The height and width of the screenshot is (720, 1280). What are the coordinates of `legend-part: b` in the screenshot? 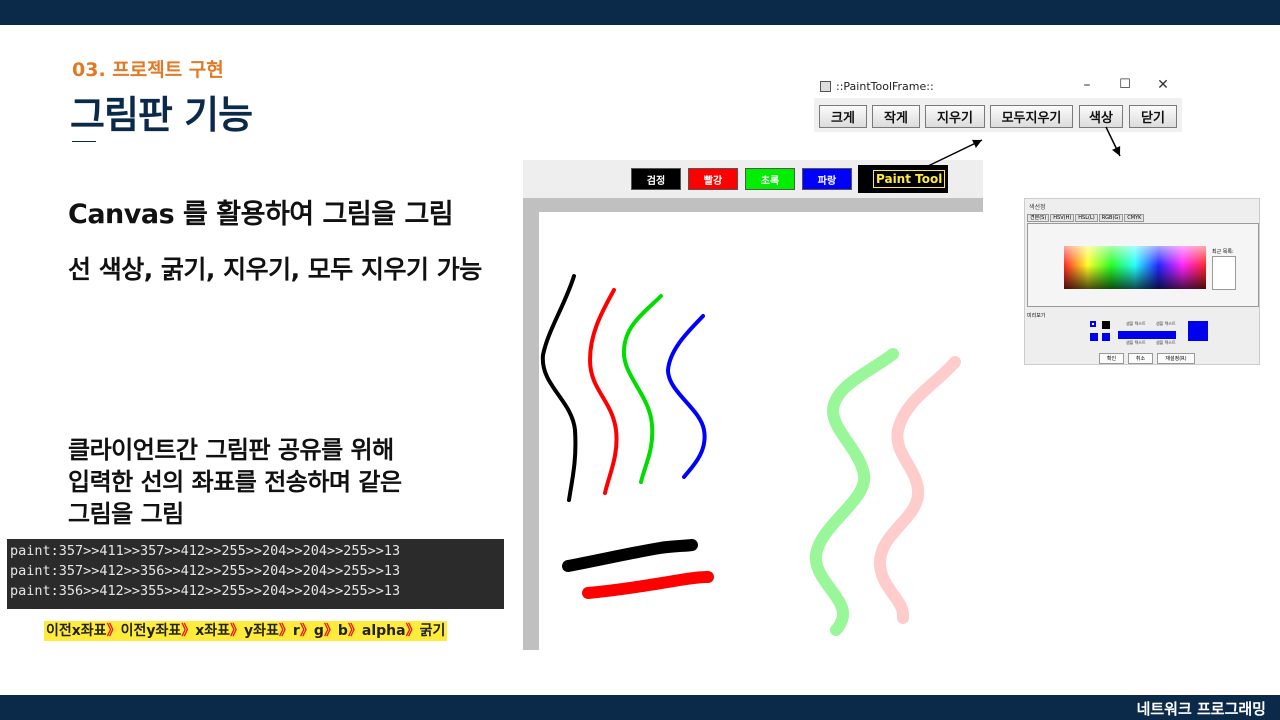 It's located at (342, 631).